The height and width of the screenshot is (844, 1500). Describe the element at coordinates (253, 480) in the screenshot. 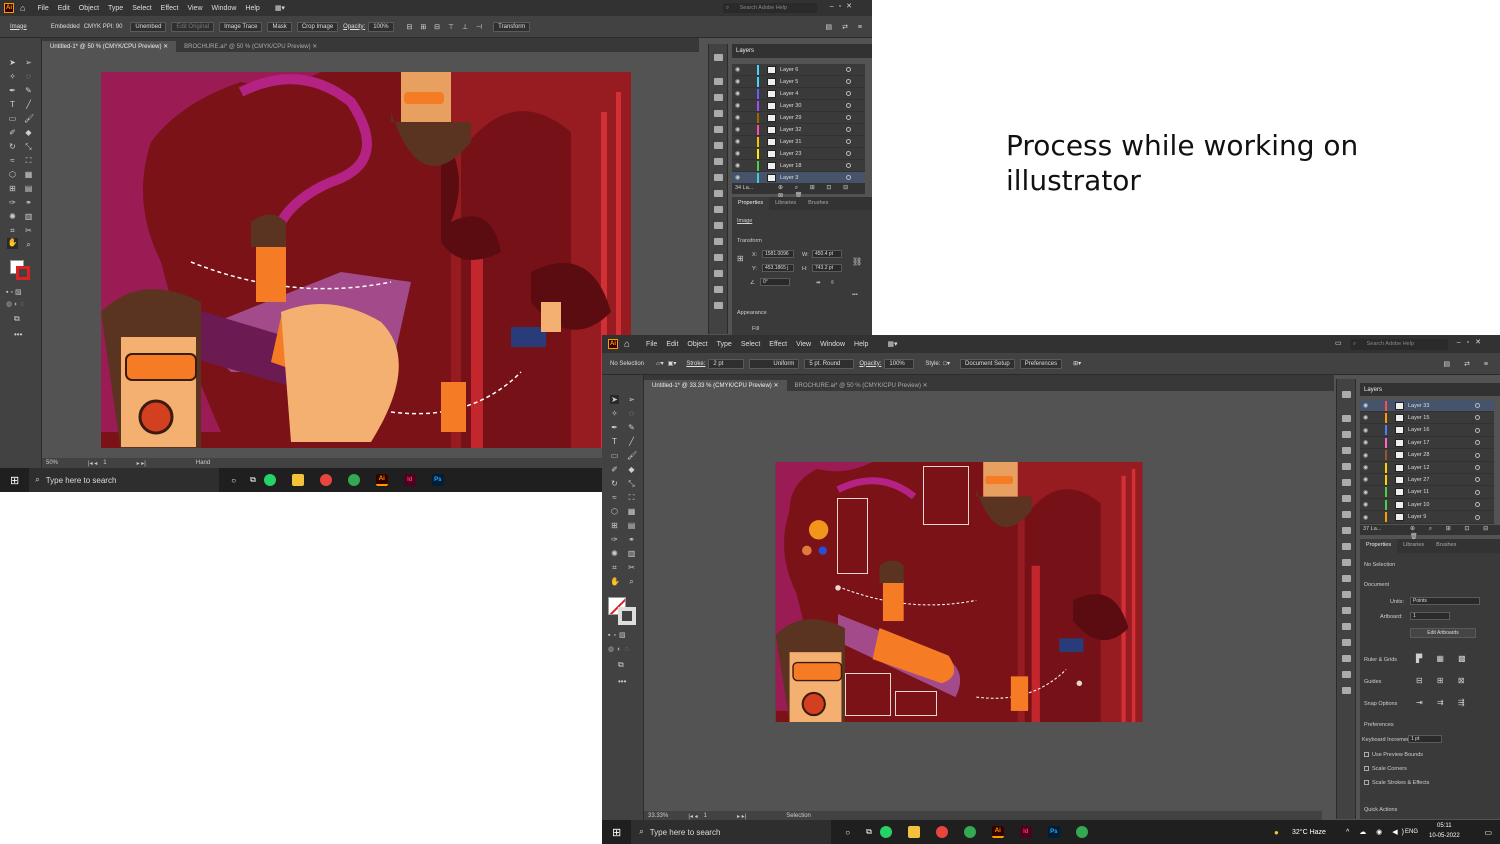

I see `task-view-icon: ⧉` at that location.